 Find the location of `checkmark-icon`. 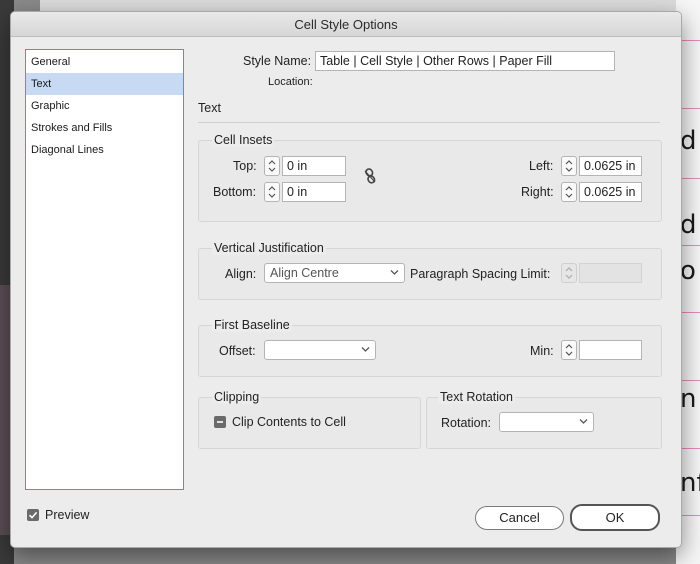

checkmark-icon is located at coordinates (33, 515).